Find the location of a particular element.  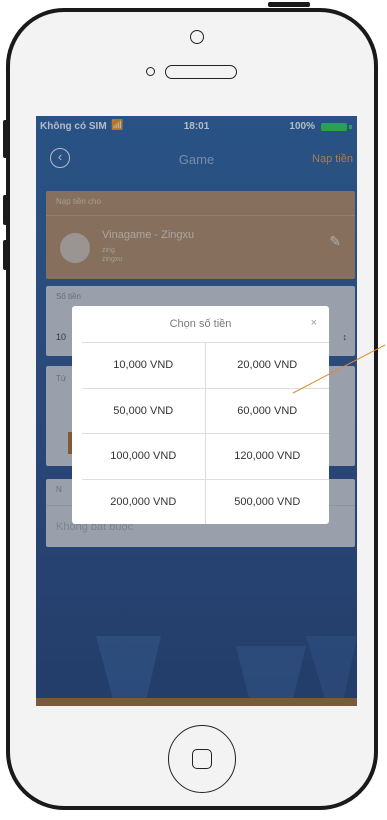

volume-up-button is located at coordinates (5, 210).